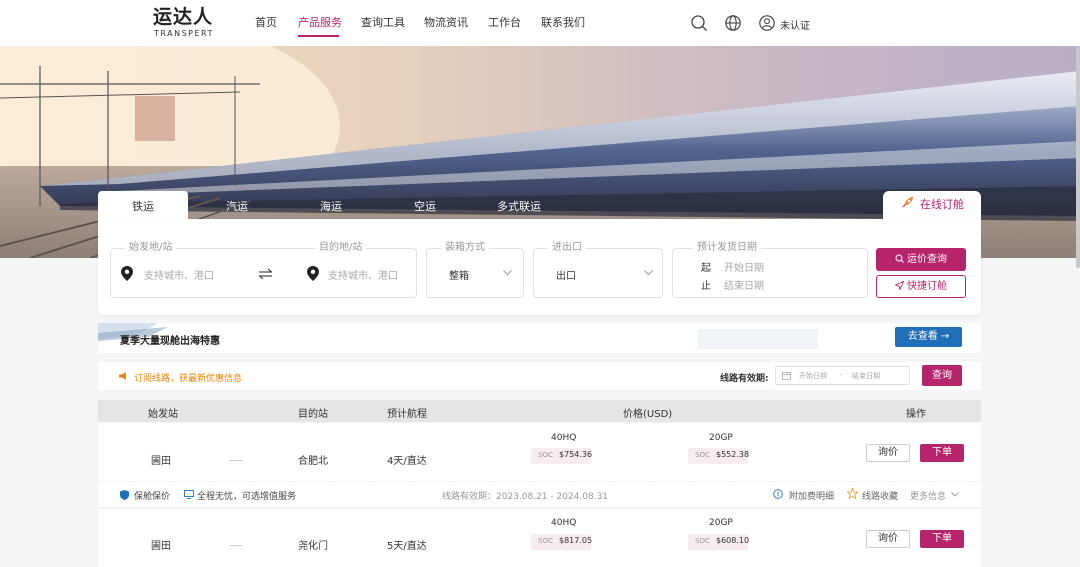 The width and height of the screenshot is (1080, 567). What do you see at coordinates (320, 23) in the screenshot?
I see `nav-item-products: 产品服务` at bounding box center [320, 23].